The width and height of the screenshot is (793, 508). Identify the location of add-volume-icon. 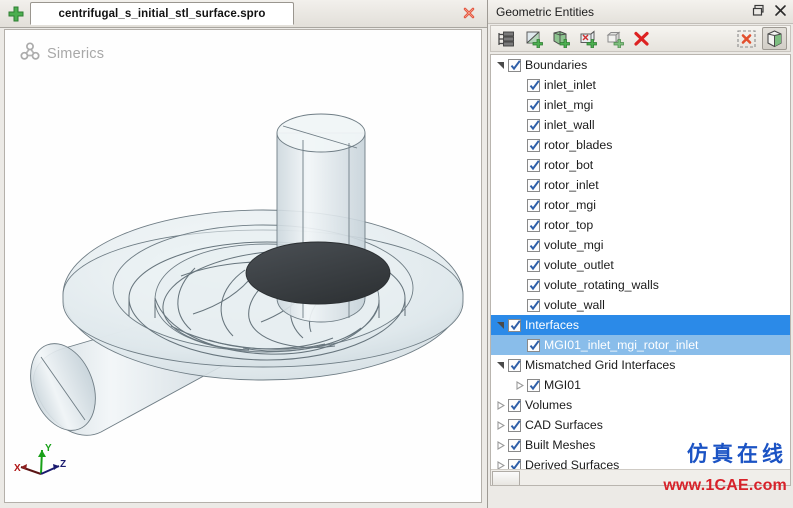
(614, 38).